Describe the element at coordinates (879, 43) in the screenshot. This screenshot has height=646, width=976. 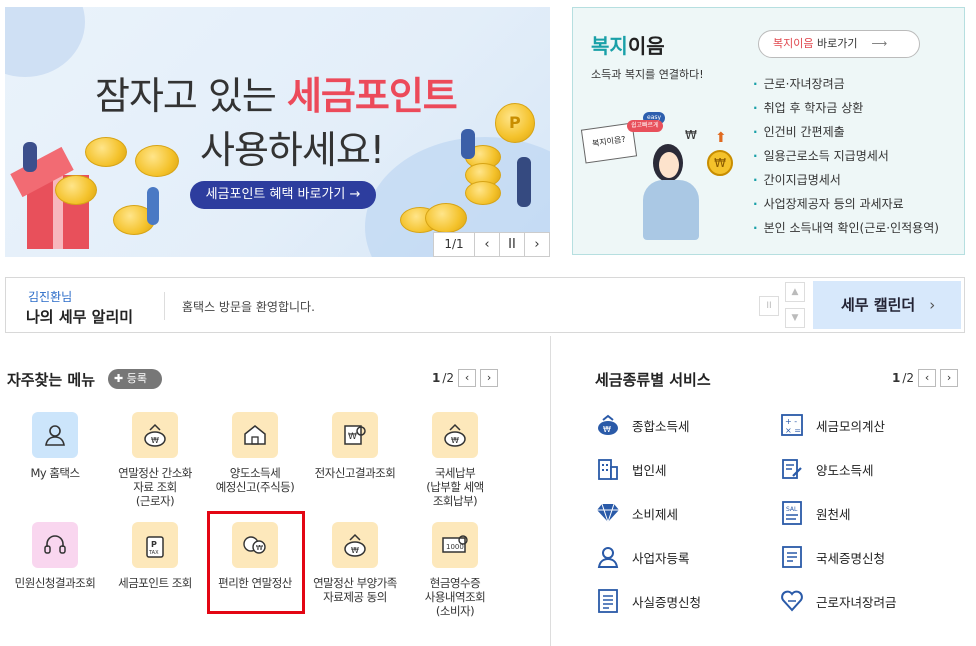
I see `arrow-right-icon: ⟶` at that location.